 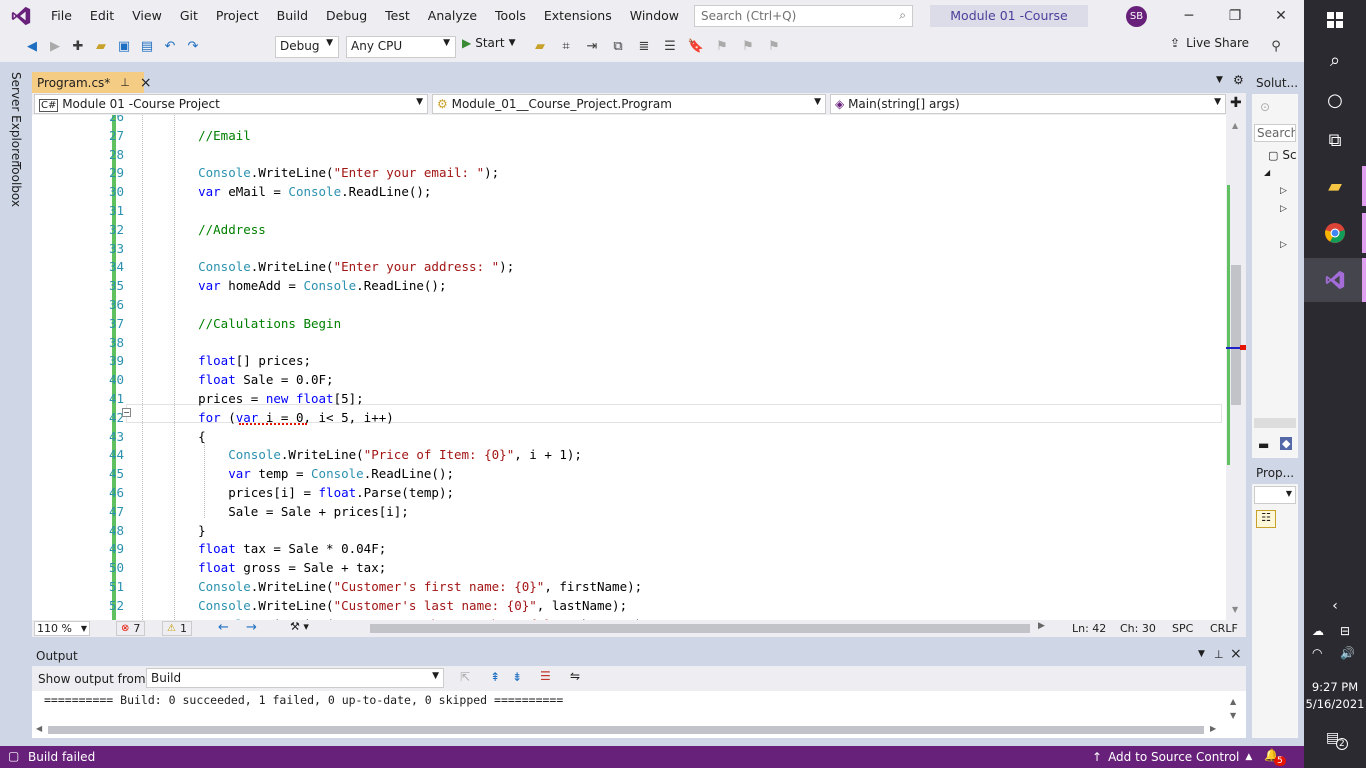 What do you see at coordinates (774, 46) in the screenshot?
I see `bookmark-clear-icon: ⚑` at bounding box center [774, 46].